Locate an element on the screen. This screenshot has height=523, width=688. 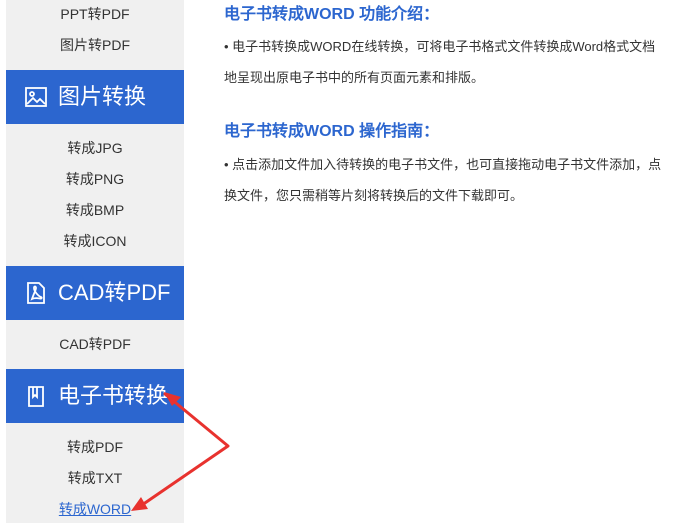
guide-line: 换文件，您只需稍等片刻将转换后的文件下载即可。 is located at coordinates (374, 195).